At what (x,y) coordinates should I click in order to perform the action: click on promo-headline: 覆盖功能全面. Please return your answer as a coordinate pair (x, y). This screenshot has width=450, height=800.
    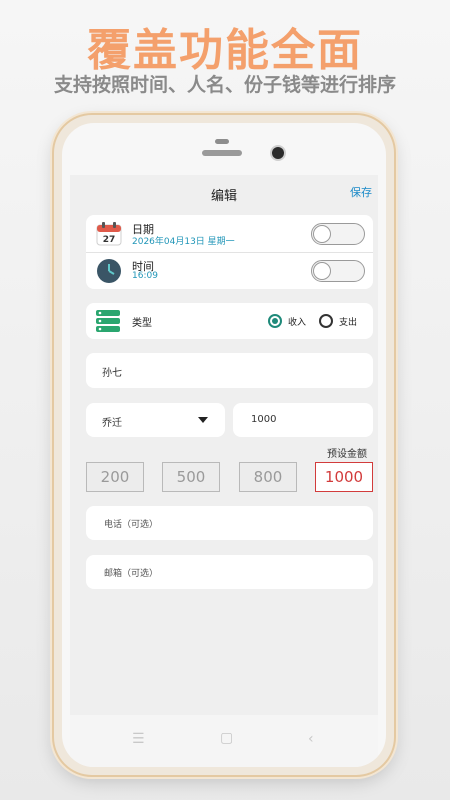
    Looking at the image, I should click on (225, 50).